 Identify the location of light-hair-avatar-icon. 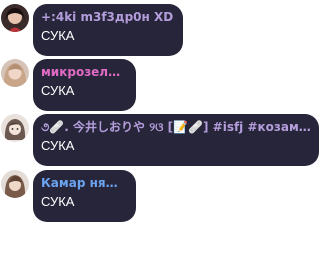
(15, 73).